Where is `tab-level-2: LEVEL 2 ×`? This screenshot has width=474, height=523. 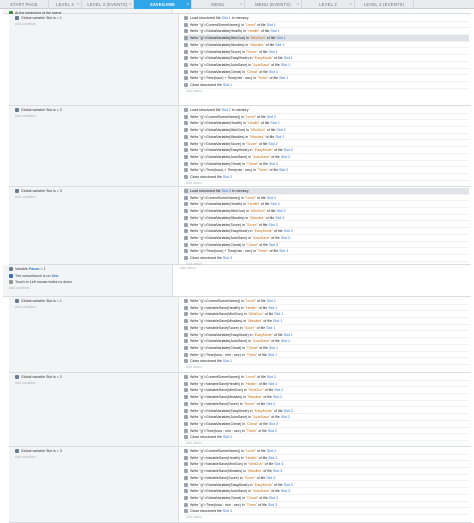
tab-level-2: LEVEL 2 × is located at coordinates (328, 4).